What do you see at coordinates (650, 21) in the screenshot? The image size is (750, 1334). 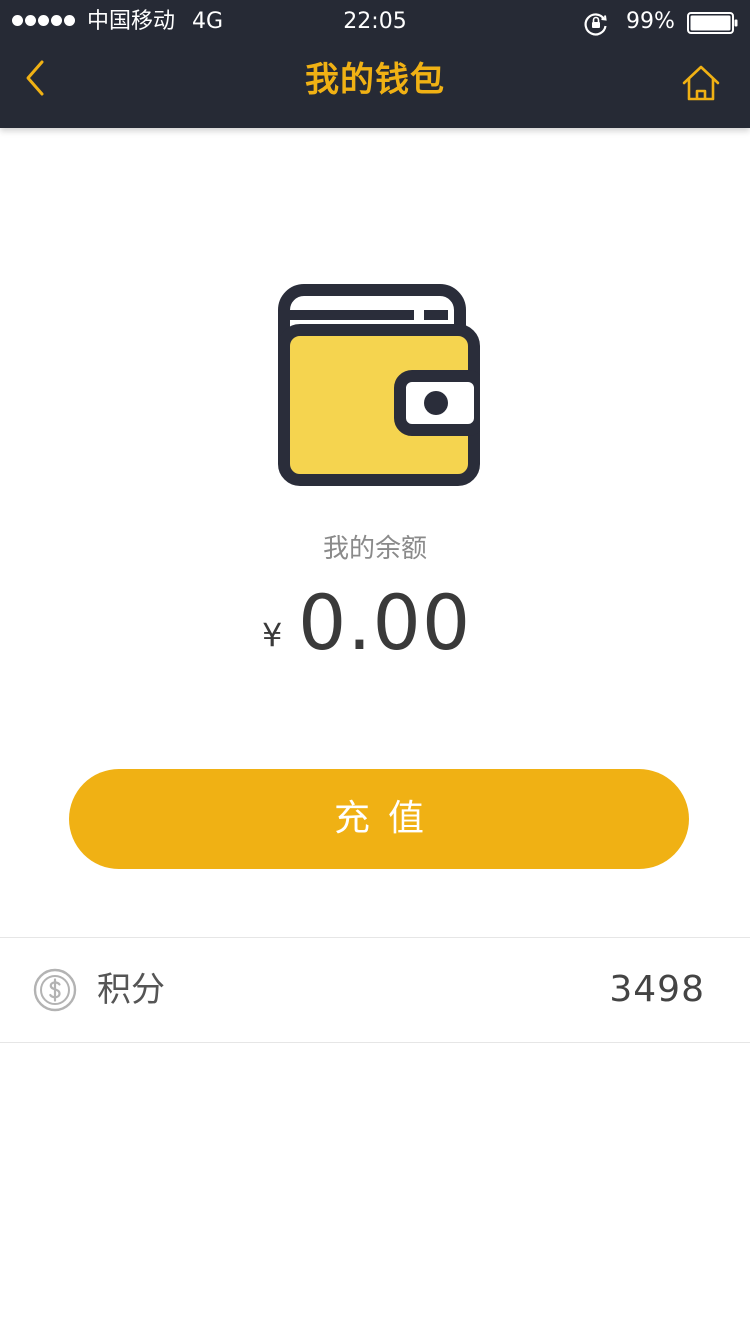 I see `battery-percentage: 99%` at bounding box center [650, 21].